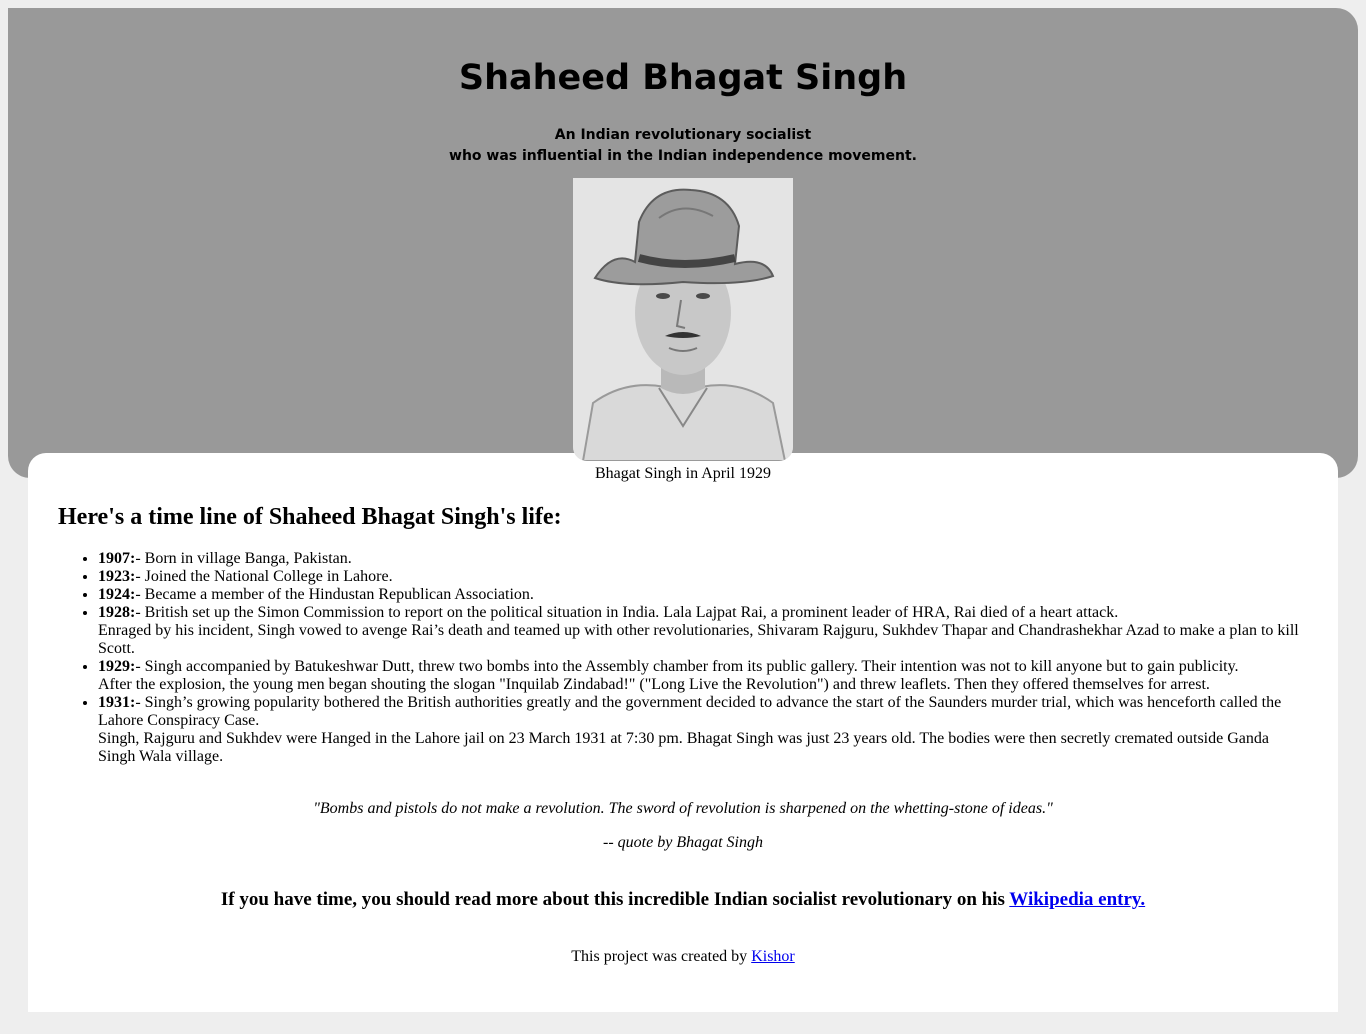  I want to click on timeline-year: 1924:, so click(117, 594).